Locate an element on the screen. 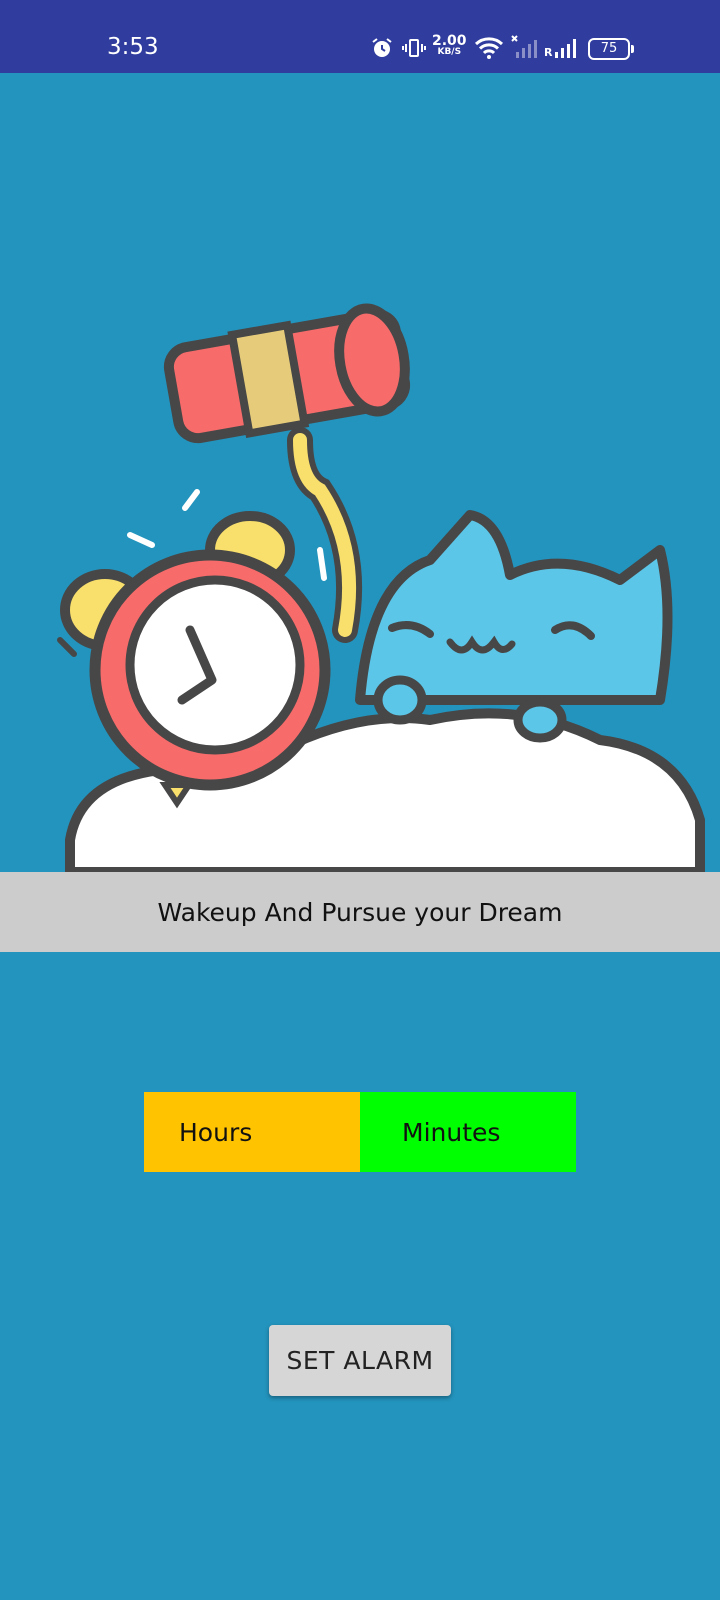 The height and width of the screenshot is (1600, 720). vibrate-icon is located at coordinates (414, 48).